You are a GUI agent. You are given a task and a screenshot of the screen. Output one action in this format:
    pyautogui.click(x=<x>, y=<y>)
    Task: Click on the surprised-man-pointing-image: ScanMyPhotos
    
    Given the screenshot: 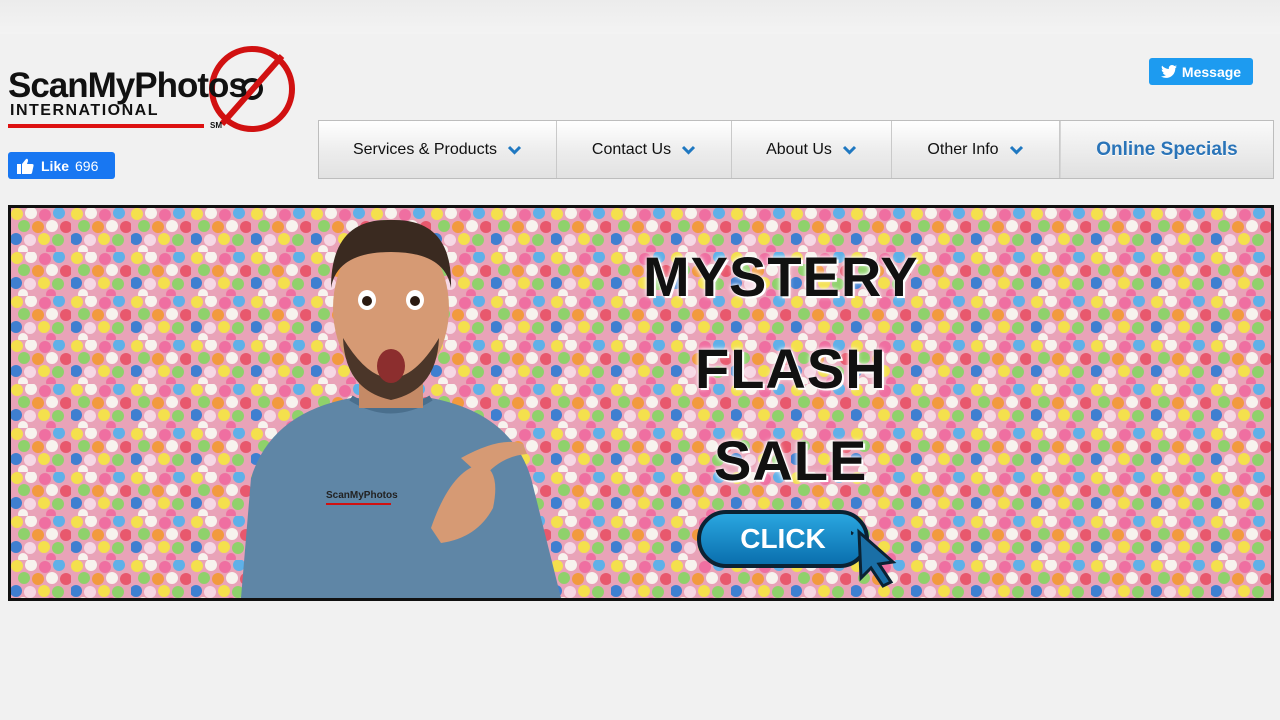 What is the action you would take?
    pyautogui.click(x=401, y=408)
    